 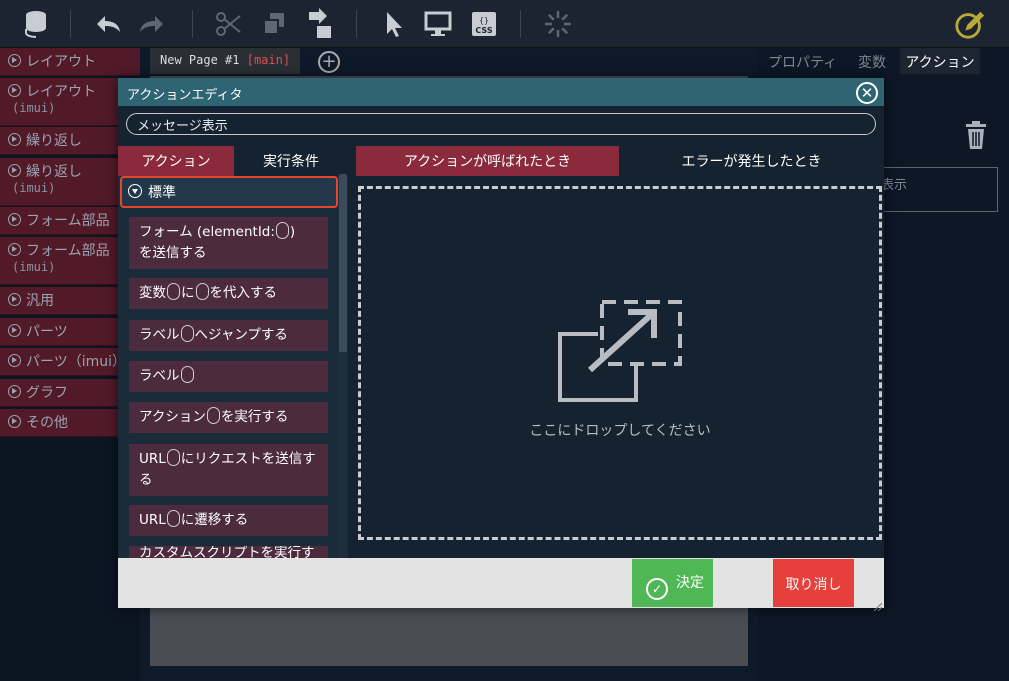 What do you see at coordinates (108, 24) in the screenshot?
I see `undo-icon` at bounding box center [108, 24].